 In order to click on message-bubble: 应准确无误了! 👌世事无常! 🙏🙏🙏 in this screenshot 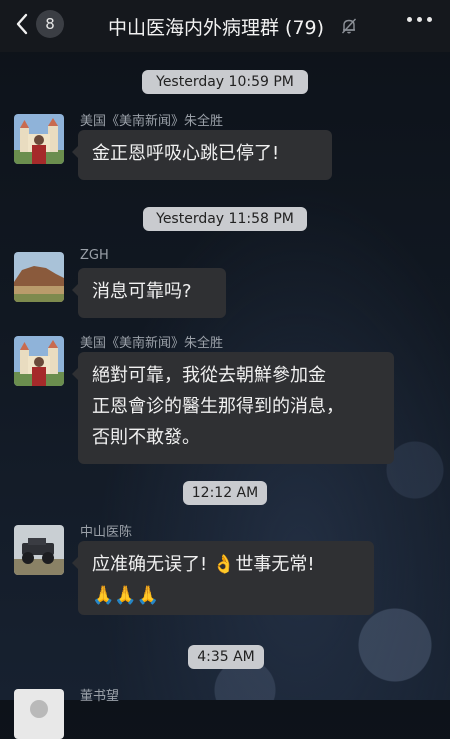, I will do `click(223, 578)`.